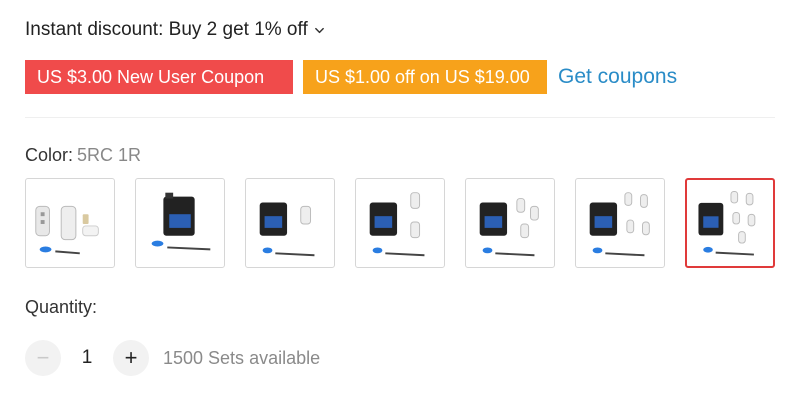  What do you see at coordinates (166, 29) in the screenshot?
I see `instant-discount-label: Instant discount: Buy 2 get 1% off` at bounding box center [166, 29].